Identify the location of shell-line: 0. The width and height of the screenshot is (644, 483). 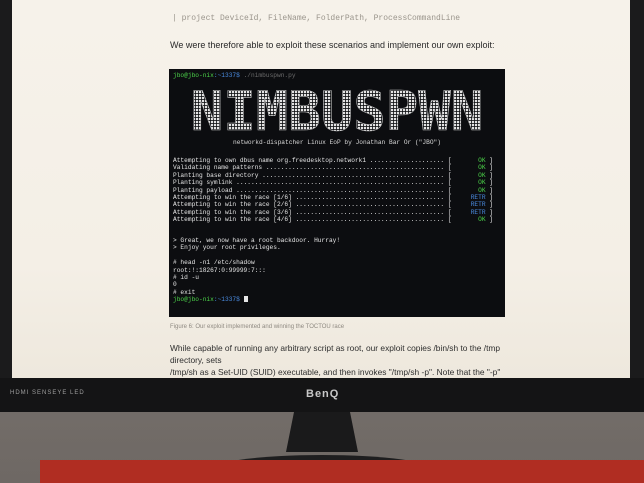
(175, 285).